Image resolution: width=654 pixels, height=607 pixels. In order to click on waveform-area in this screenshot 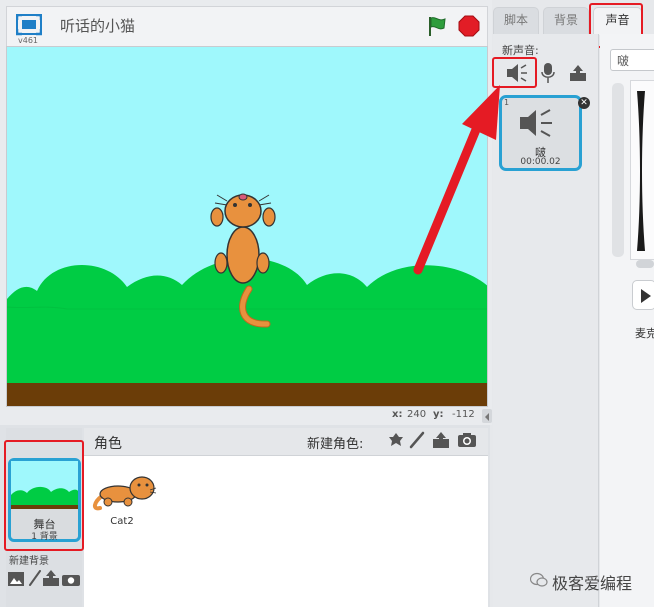, I will do `click(642, 170)`.